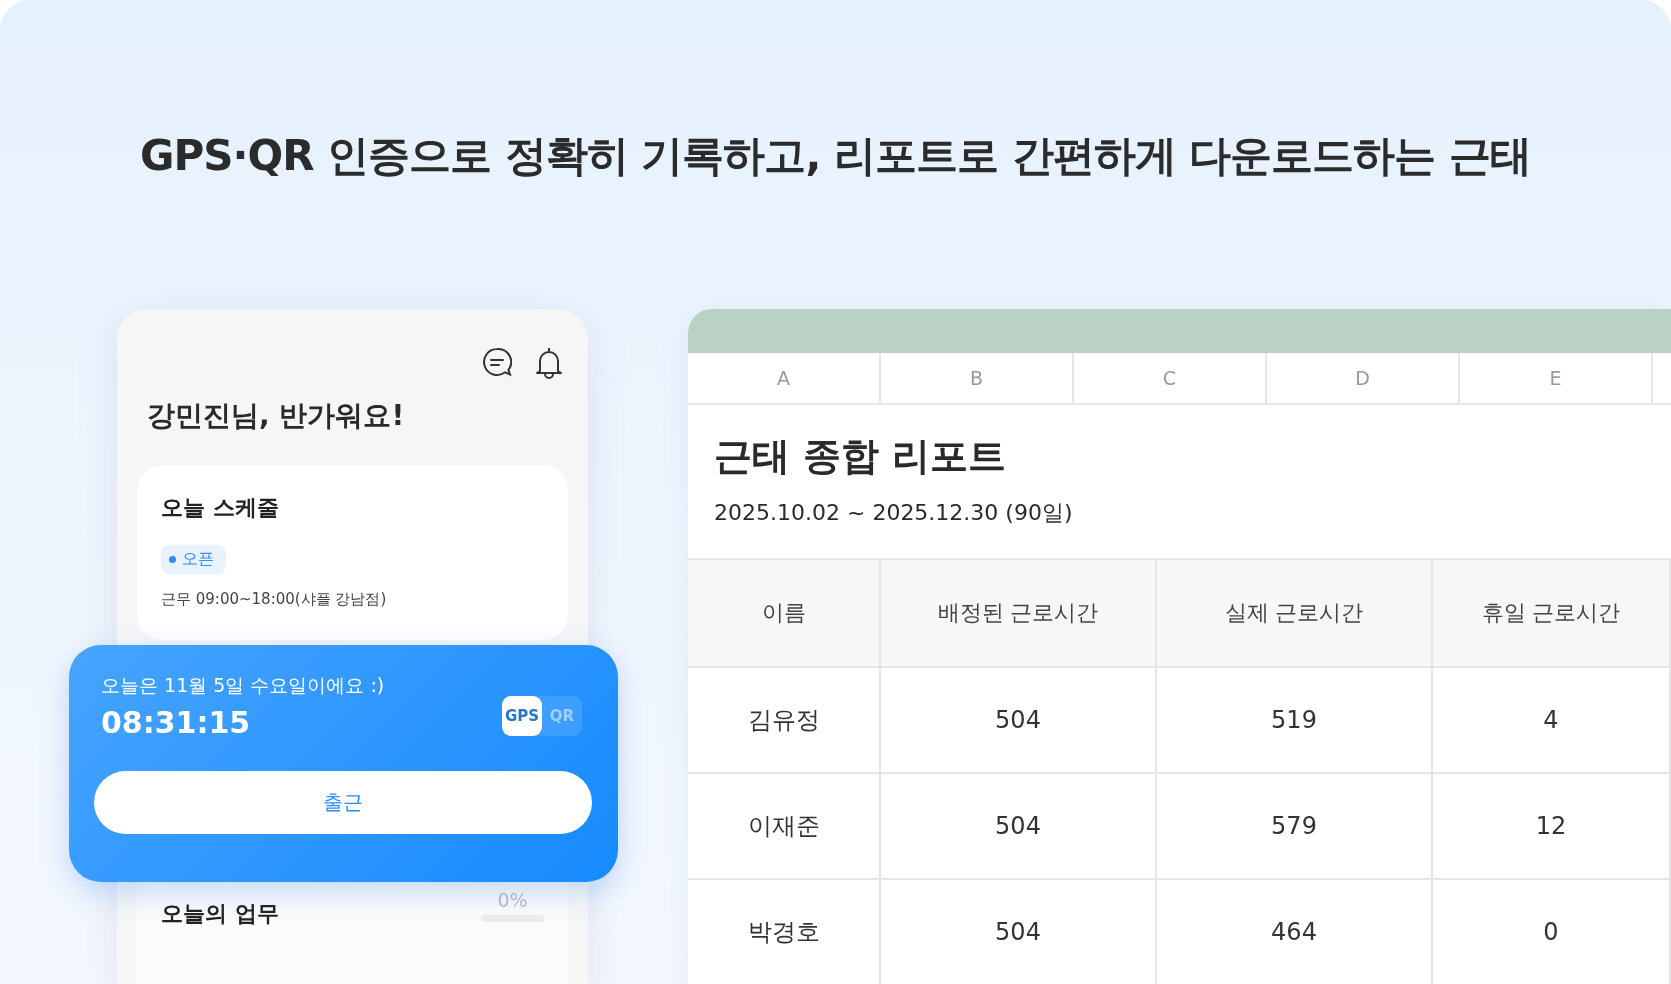 The width and height of the screenshot is (1671, 984). I want to click on table-cell: 12, so click(1552, 827).